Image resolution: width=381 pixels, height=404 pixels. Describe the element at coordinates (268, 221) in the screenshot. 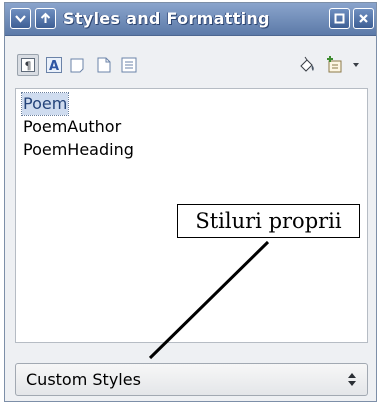

I see `annotation-callout: Stiluri proprii` at that location.